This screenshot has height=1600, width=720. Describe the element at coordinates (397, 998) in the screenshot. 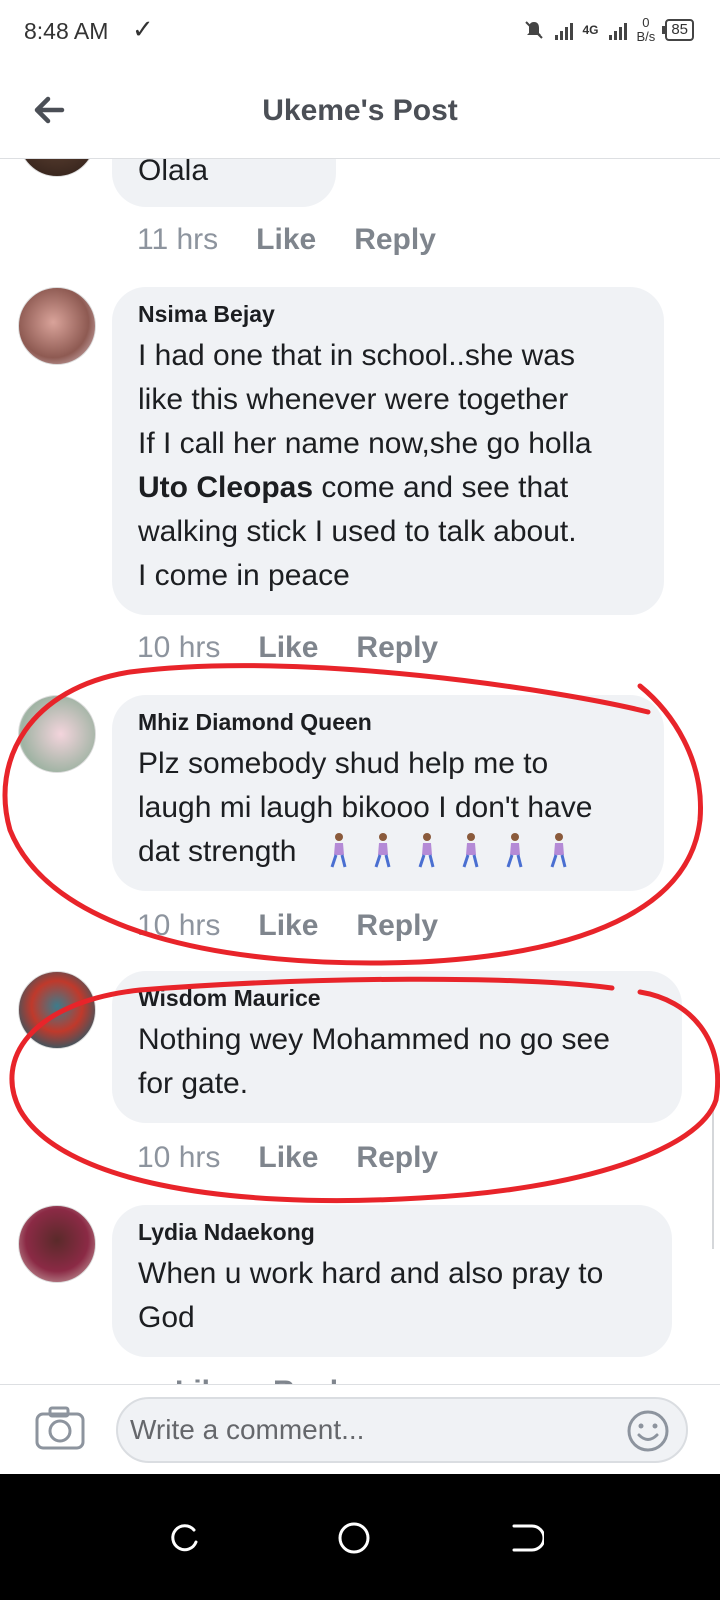

I see `comment-author: Wisdom Maurice` at that location.